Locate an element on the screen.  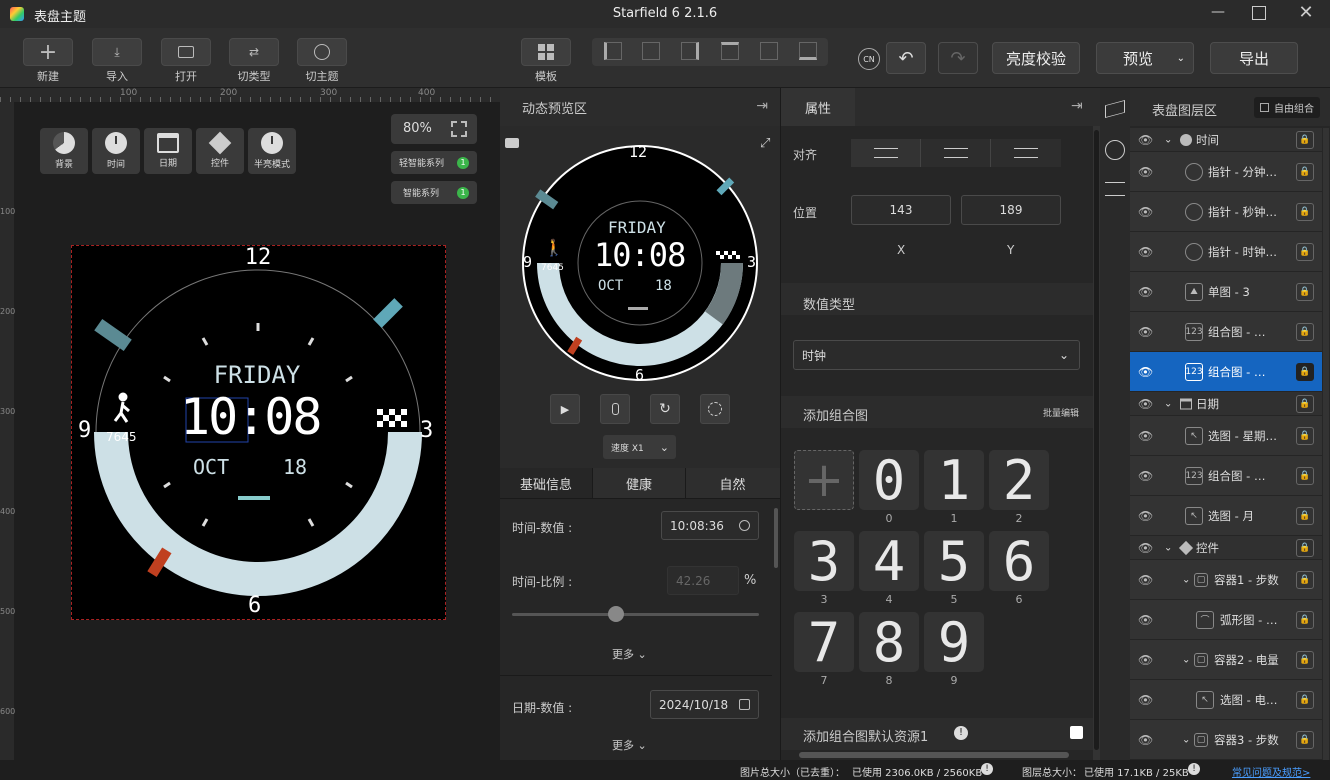
switch-type-button: ⇄ is located at coordinates (254, 52).